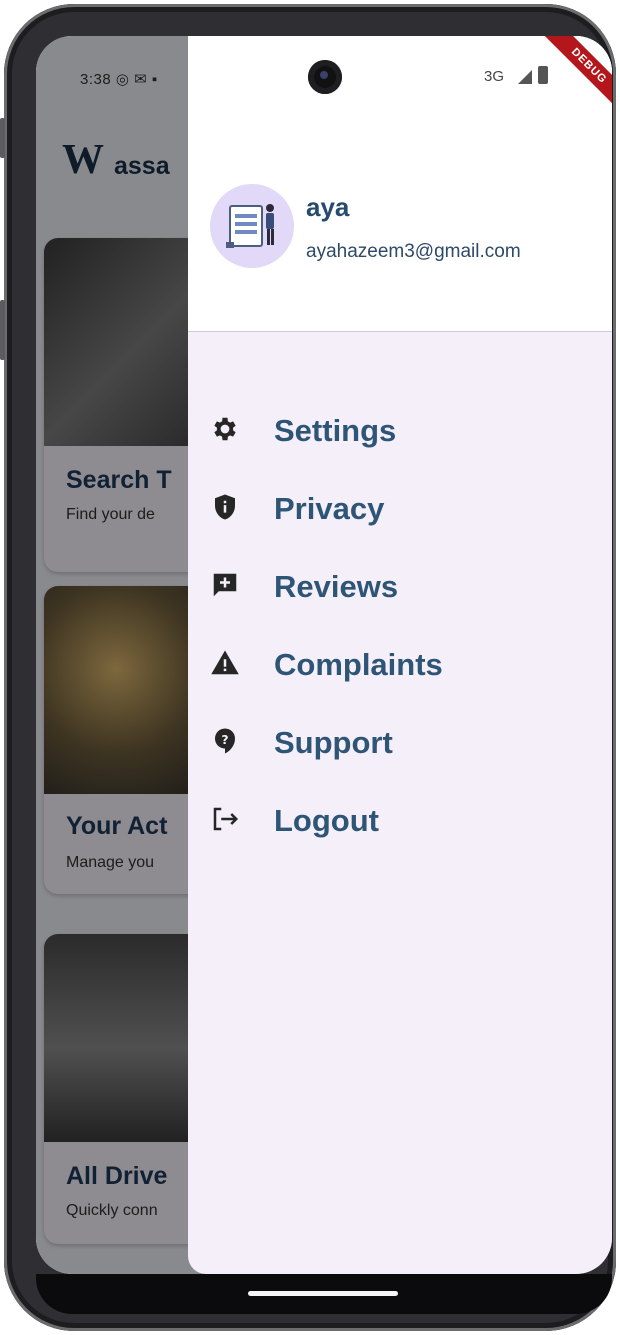 The image size is (620, 1335). Describe the element at coordinates (577, 74) in the screenshot. I see `debug-banner: DEBUG` at that location.